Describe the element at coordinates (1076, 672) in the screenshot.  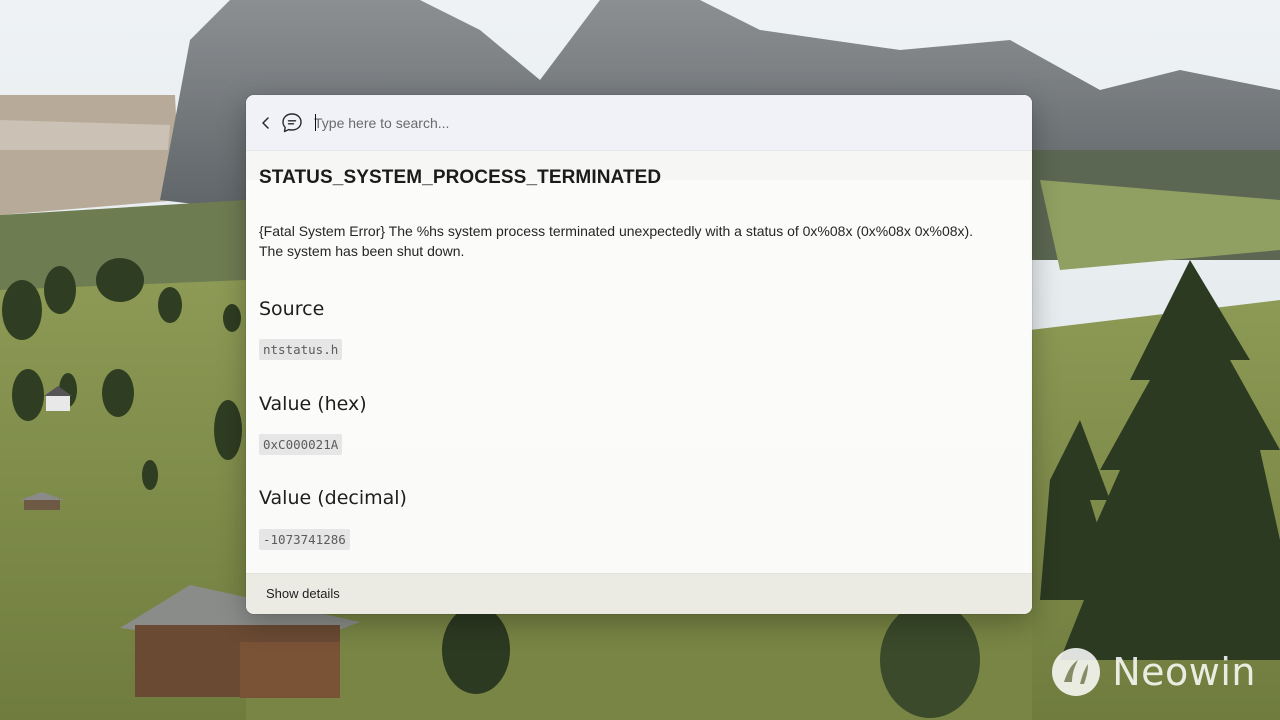
I see `neowin-logo-icon` at that location.